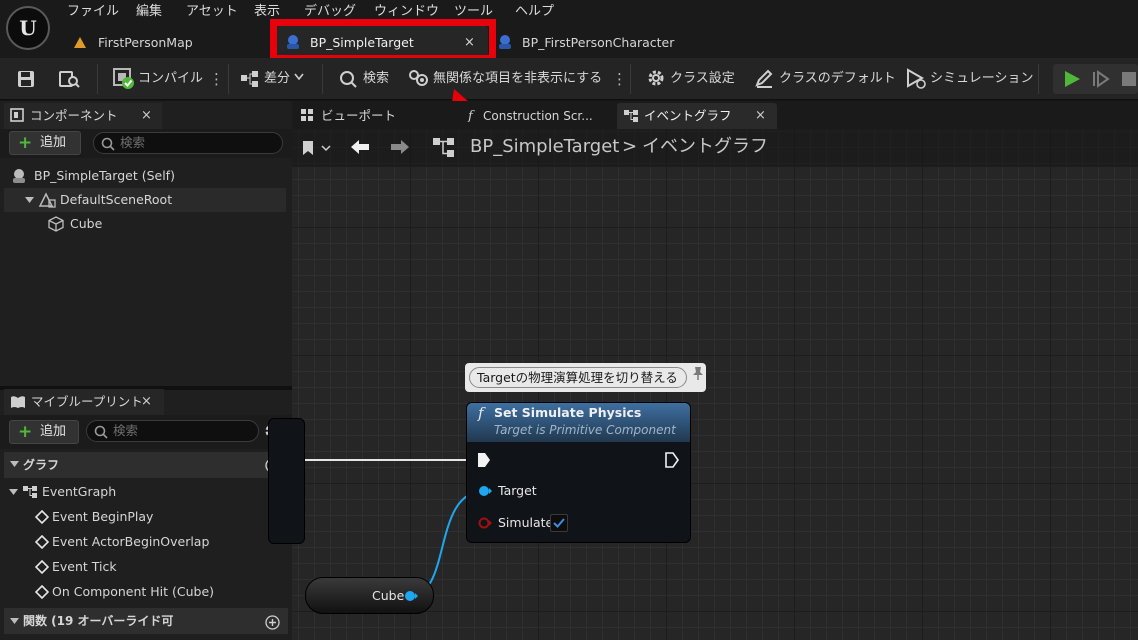 This screenshot has height=640, width=1138. Describe the element at coordinates (98, 621) in the screenshot. I see `functions-section-title: 関数 (19 オーバーライド可` at that location.